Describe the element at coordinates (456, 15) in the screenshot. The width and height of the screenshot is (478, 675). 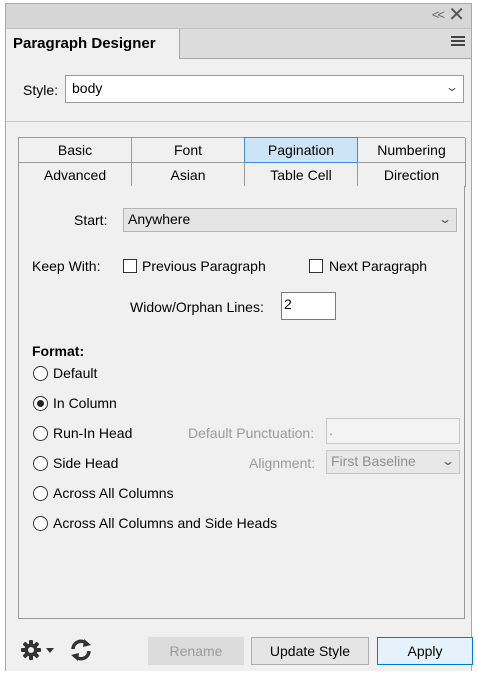
I see `close-panel-icon: ✕` at that location.